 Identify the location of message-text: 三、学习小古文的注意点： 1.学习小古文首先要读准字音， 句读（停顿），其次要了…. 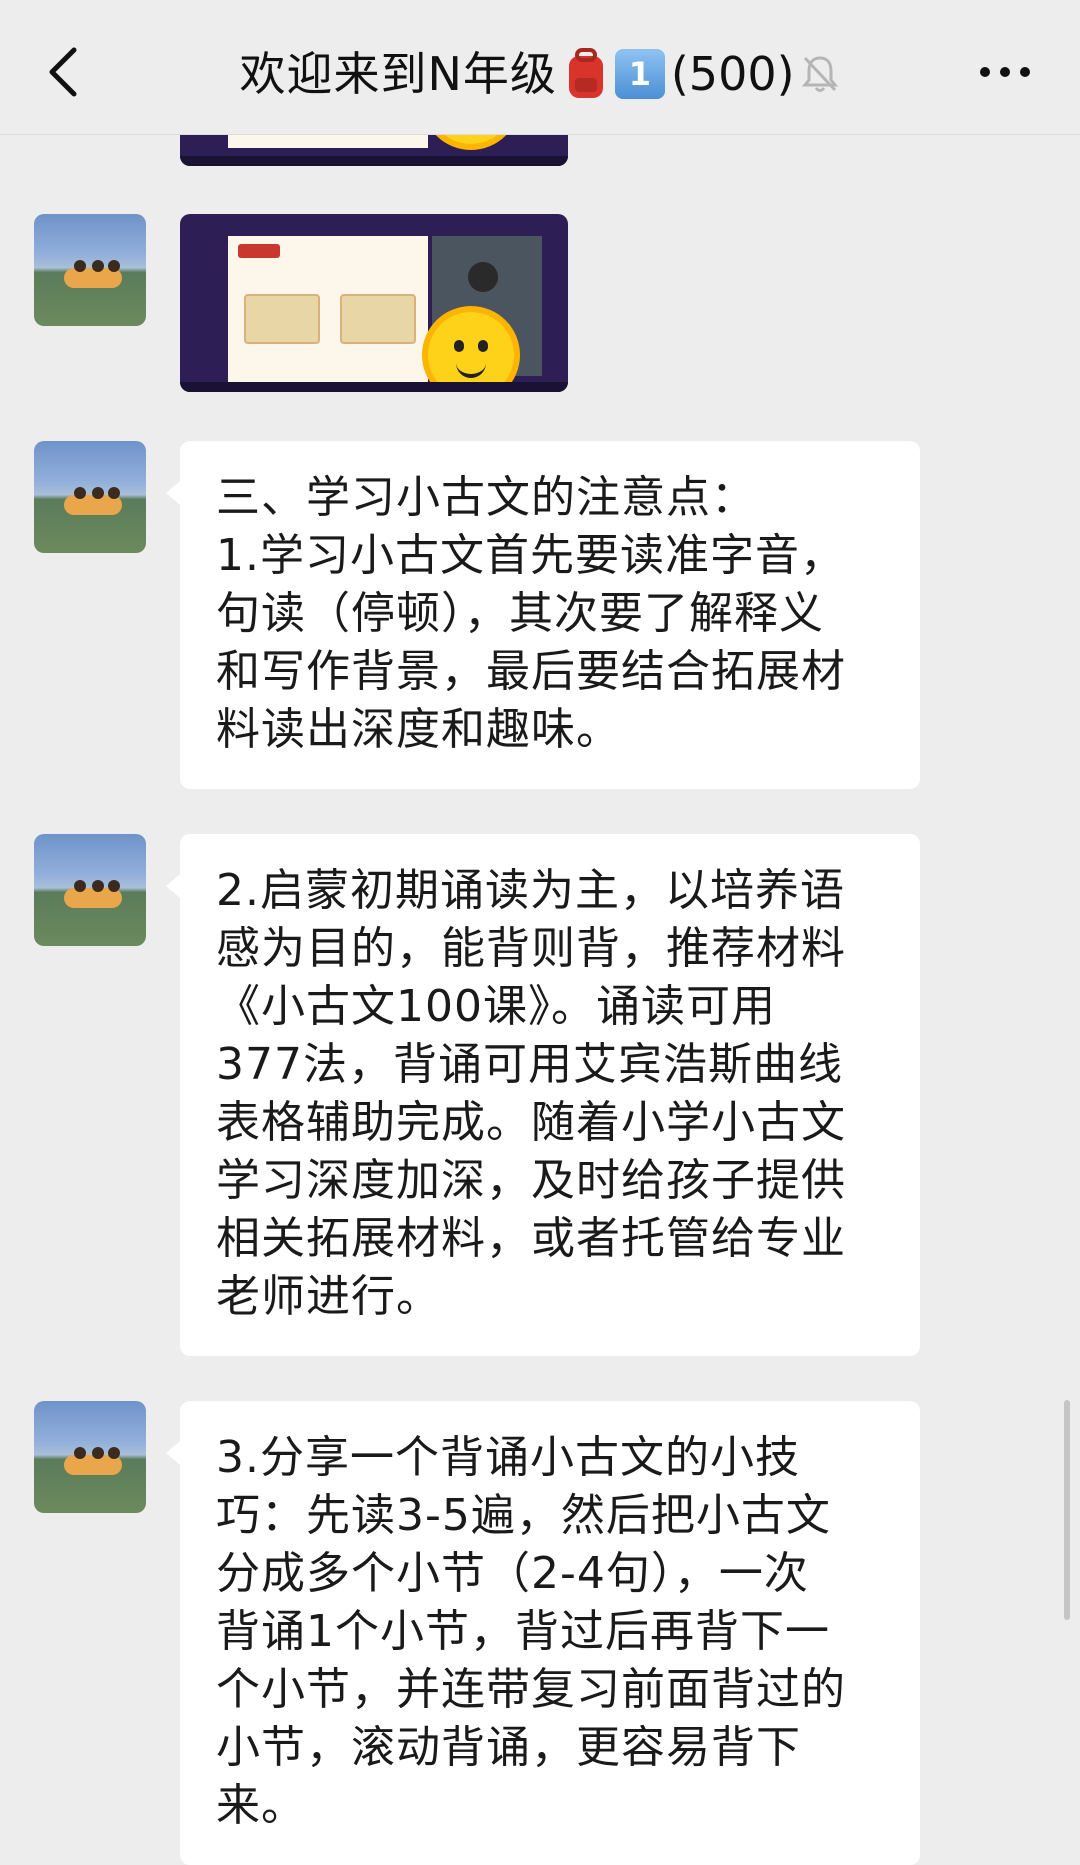
(531, 613).